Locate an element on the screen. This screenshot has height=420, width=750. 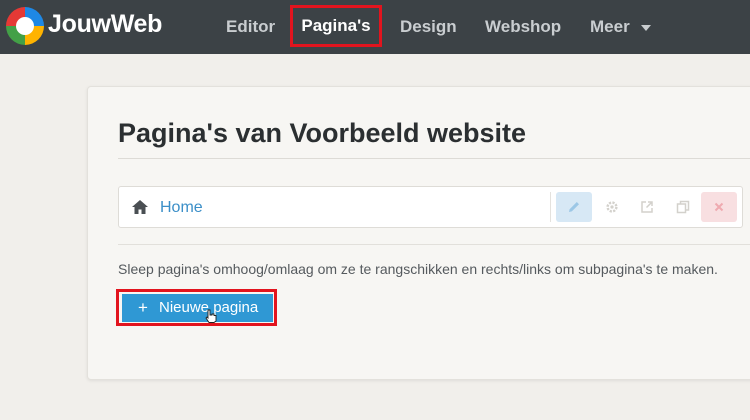
gear-icon is located at coordinates (612, 207).